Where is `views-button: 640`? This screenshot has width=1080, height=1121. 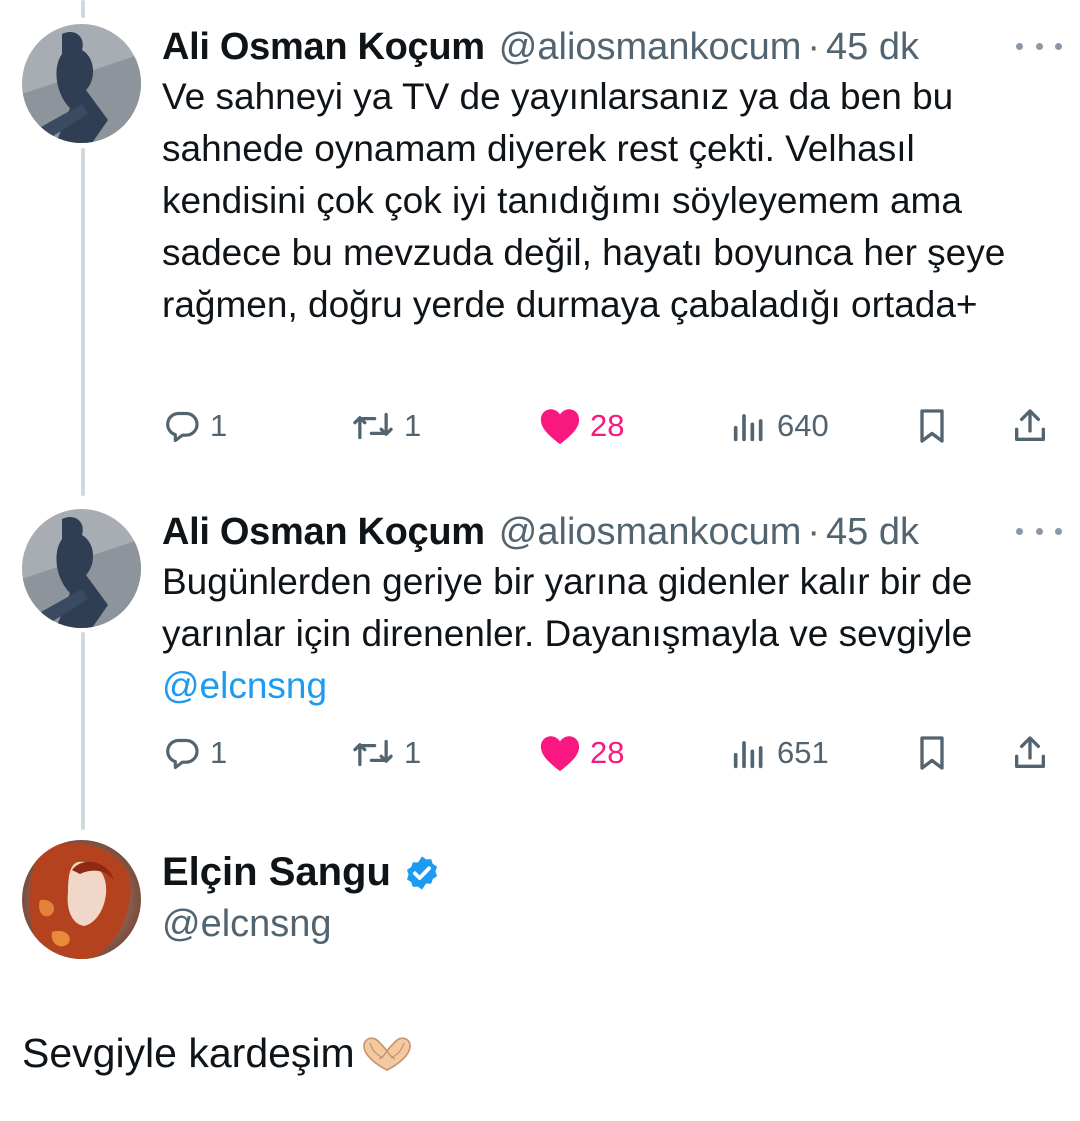
views-button: 640 is located at coordinates (779, 426).